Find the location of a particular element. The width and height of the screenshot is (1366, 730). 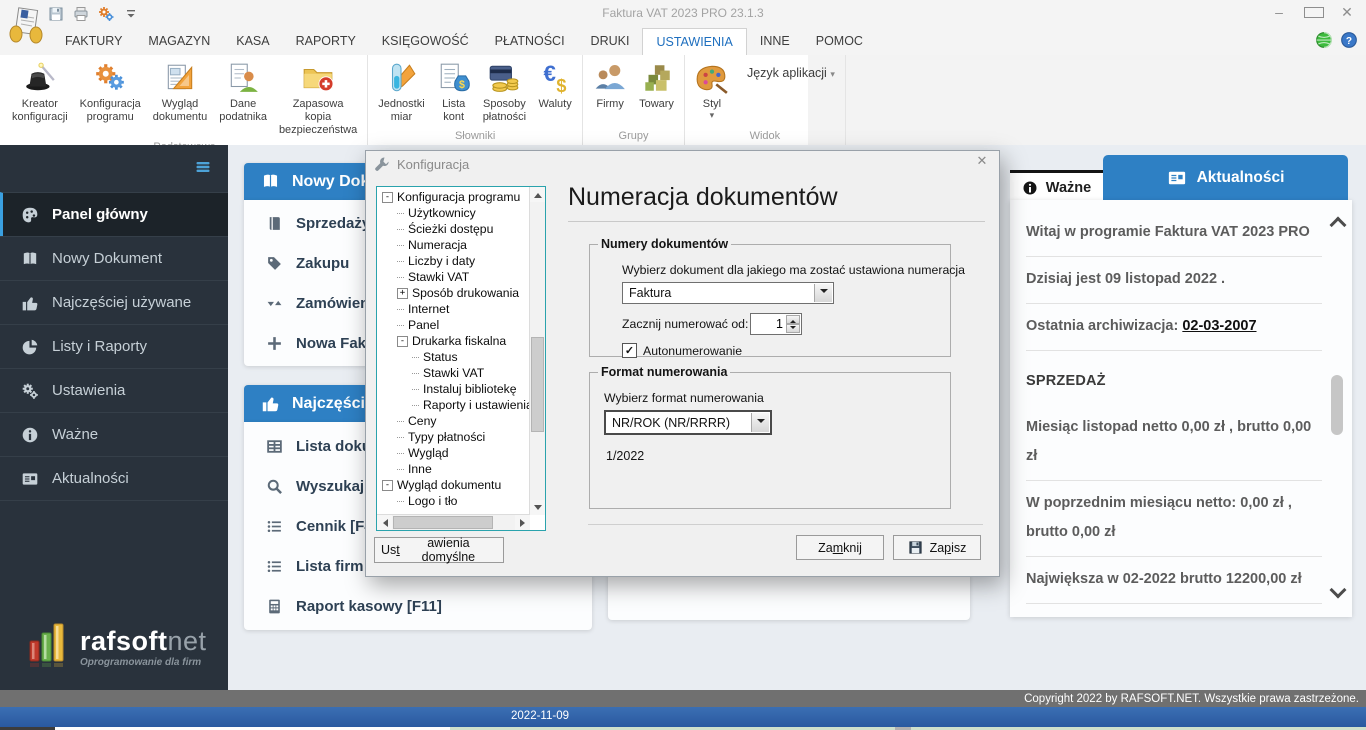

menu-tab-kasa: KASA is located at coordinates (252, 41).